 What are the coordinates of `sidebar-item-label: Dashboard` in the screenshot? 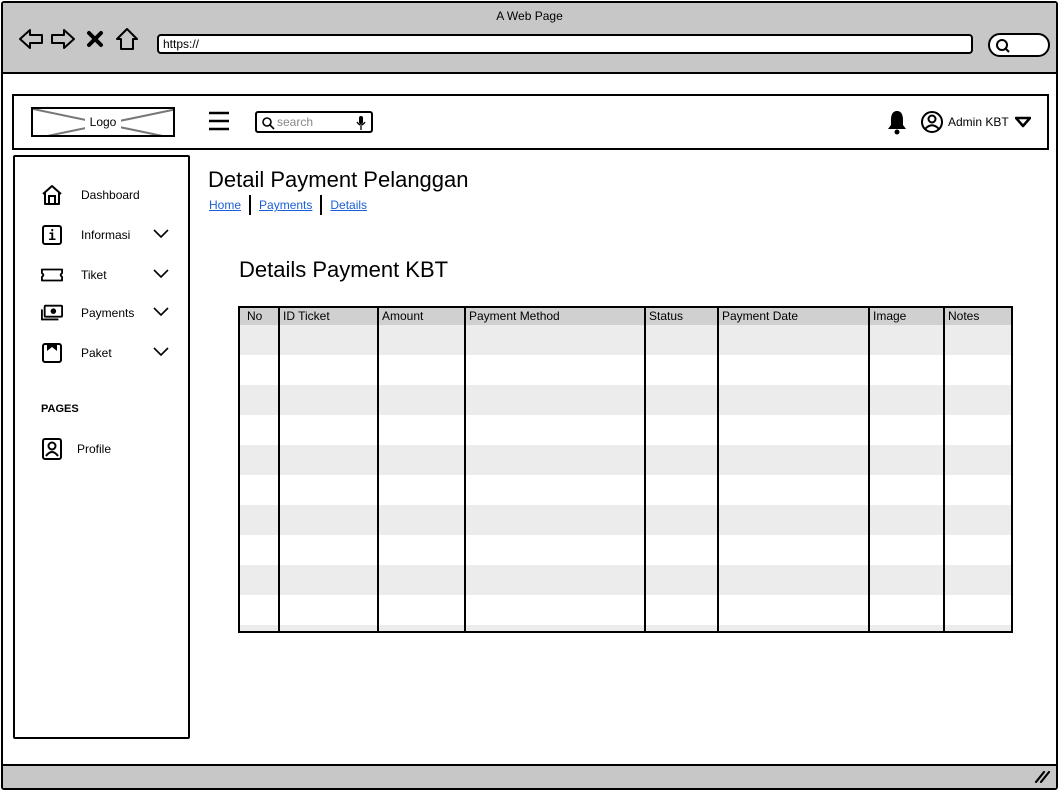 It's located at (110, 195).